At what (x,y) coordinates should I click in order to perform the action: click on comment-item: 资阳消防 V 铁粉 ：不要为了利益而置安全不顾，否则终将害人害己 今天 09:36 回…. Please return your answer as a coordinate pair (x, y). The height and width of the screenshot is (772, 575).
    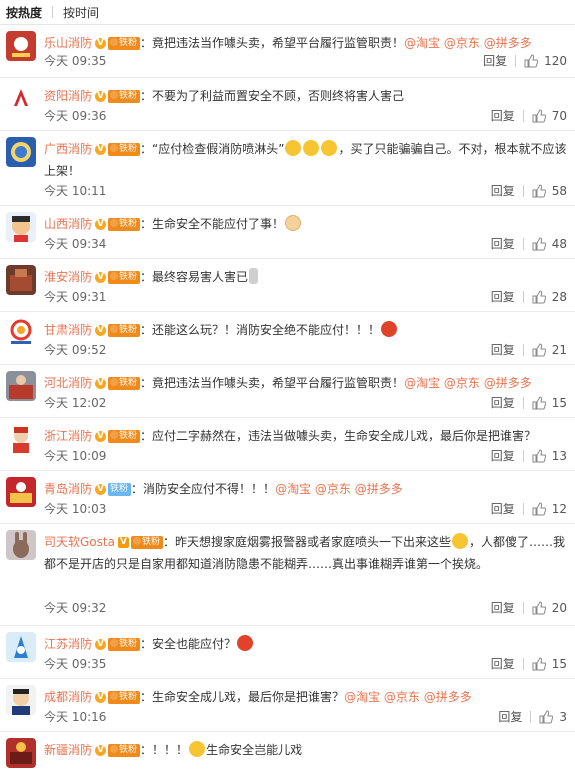
    Looking at the image, I should click on (287, 104).